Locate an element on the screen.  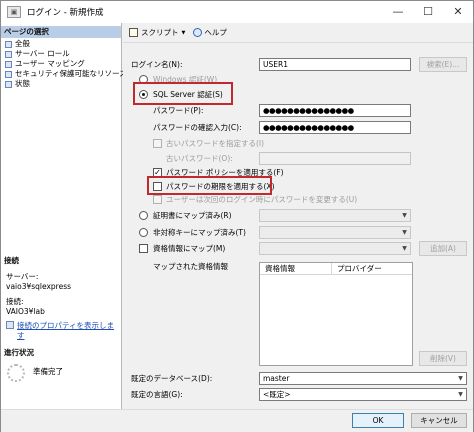
maximize-button: ☐ is located at coordinates (428, 12).